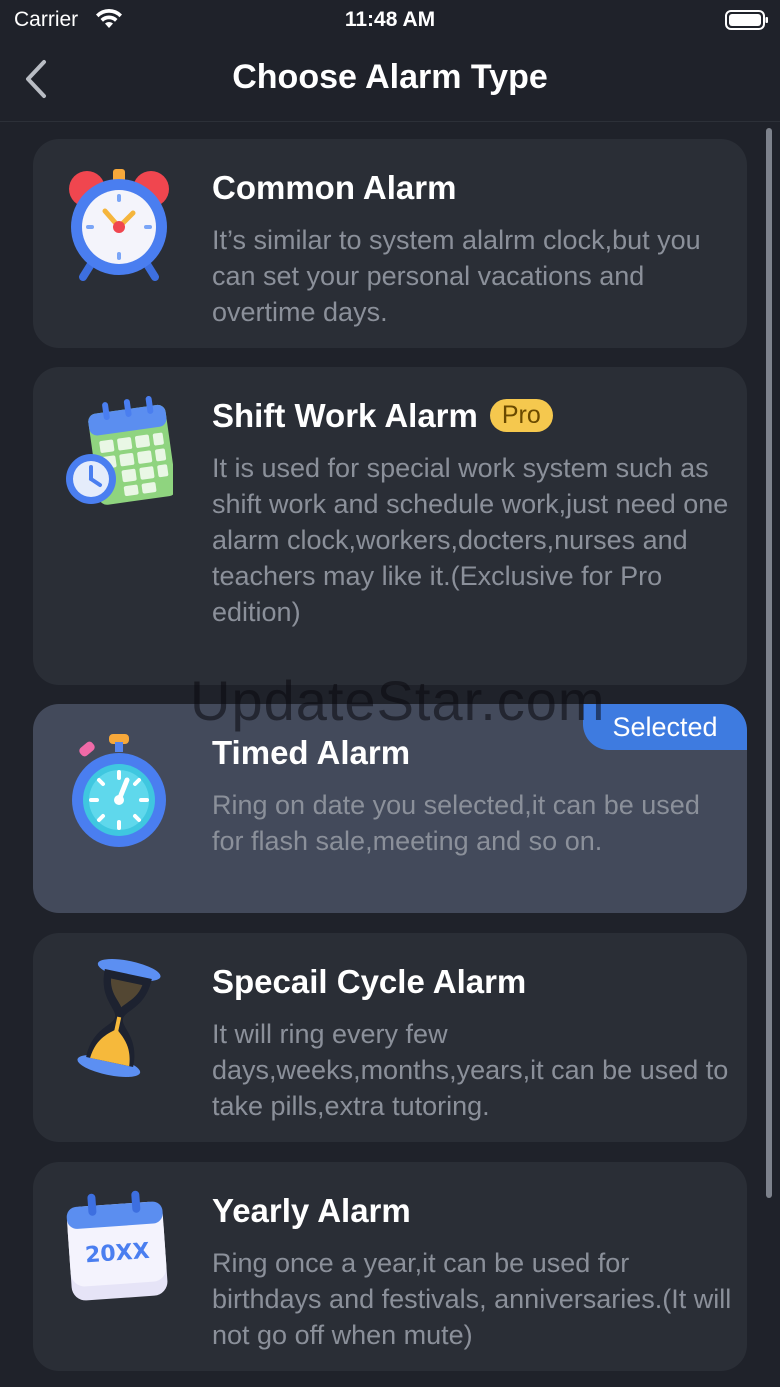 Image resolution: width=780 pixels, height=1387 pixels. Describe the element at coordinates (390, 77) in the screenshot. I see `page-title: Choose Alarm Type` at that location.